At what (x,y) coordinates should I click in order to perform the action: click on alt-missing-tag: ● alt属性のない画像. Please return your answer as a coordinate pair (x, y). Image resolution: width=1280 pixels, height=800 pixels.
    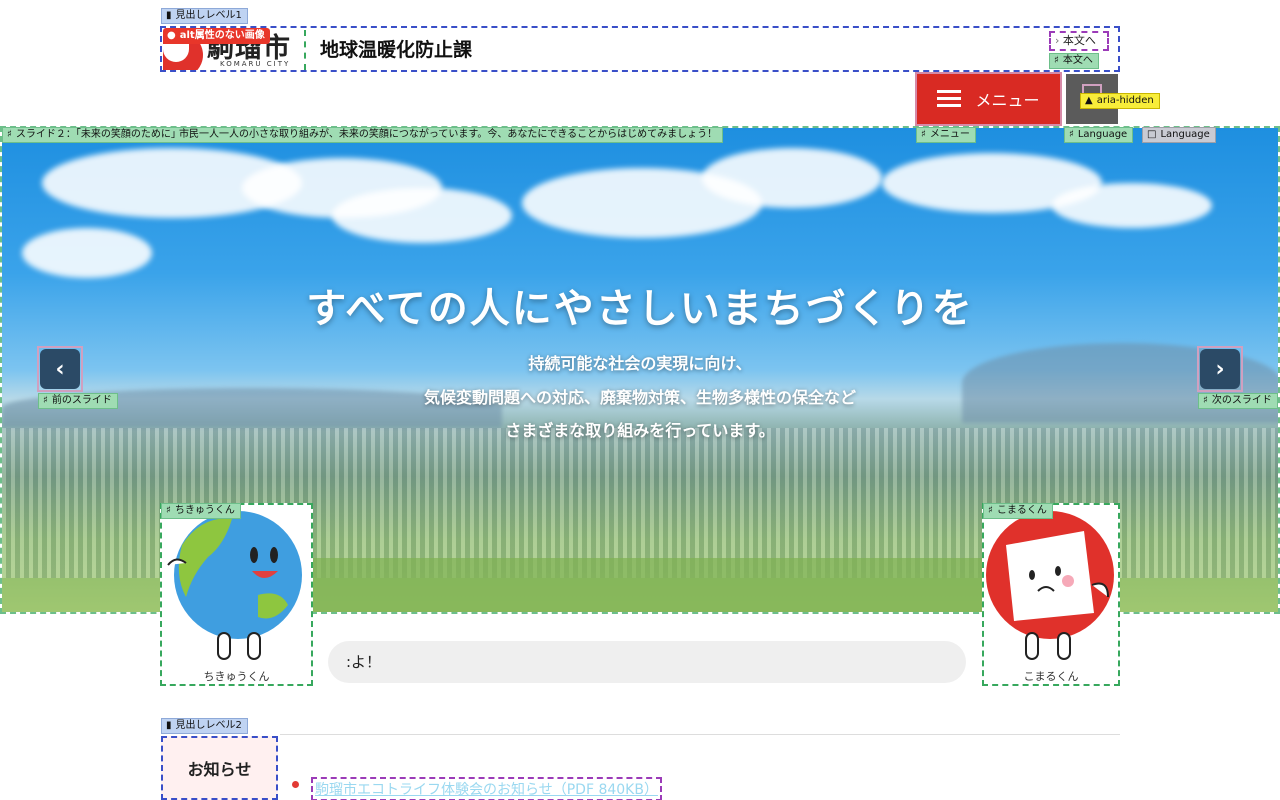
    Looking at the image, I should click on (216, 36).